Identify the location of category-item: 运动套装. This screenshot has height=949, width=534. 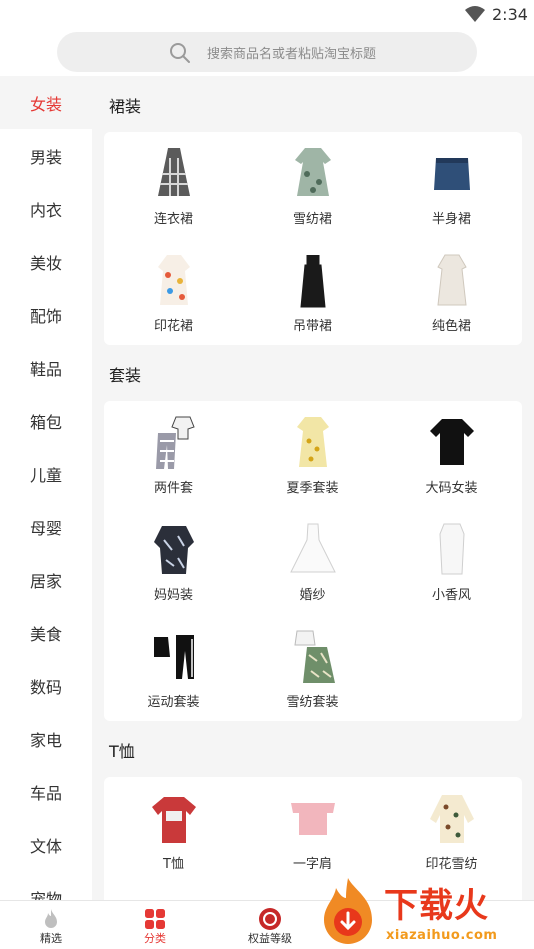
(173, 669).